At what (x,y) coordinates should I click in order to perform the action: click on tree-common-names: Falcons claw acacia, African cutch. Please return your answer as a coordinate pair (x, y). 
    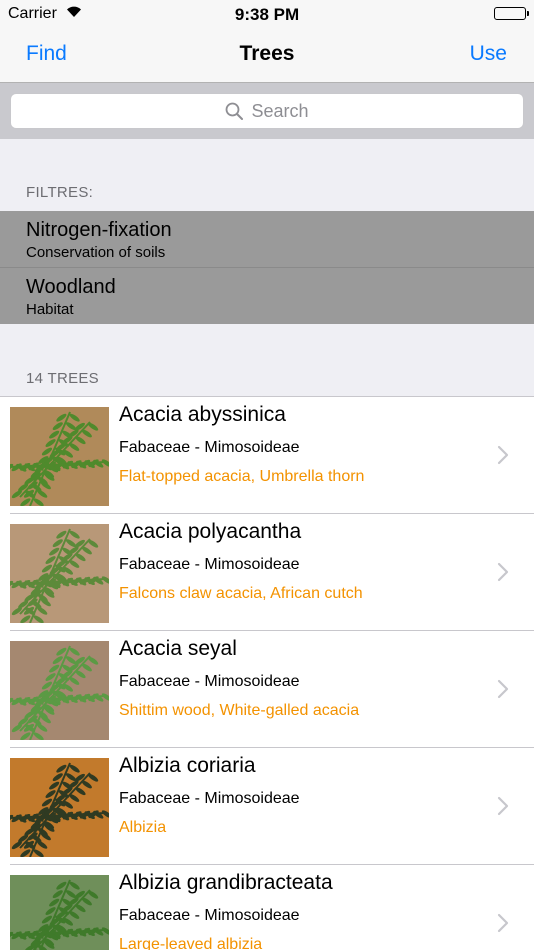
    Looking at the image, I should click on (241, 593).